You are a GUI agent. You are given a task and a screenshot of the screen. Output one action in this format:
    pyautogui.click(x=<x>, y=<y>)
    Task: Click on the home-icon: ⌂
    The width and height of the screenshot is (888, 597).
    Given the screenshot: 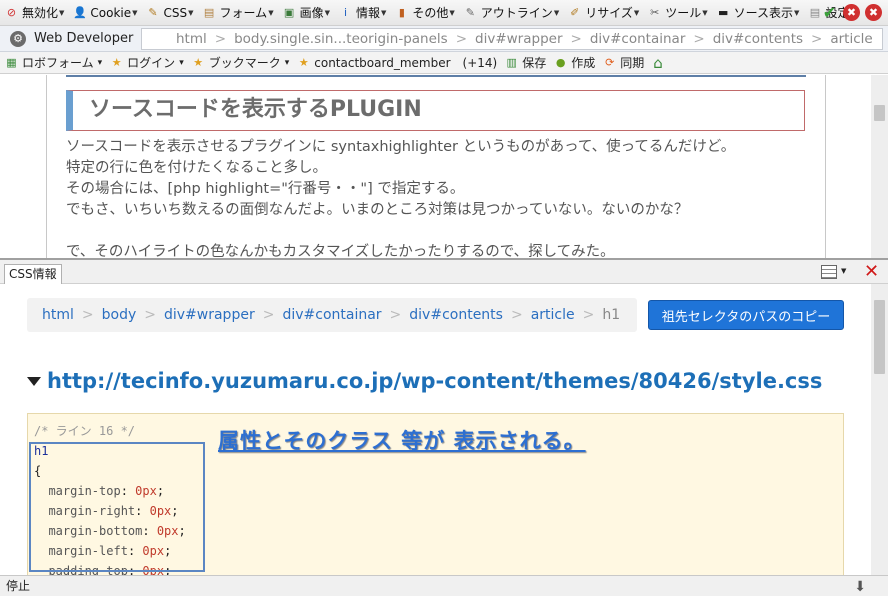 What is the action you would take?
    pyautogui.click(x=658, y=63)
    